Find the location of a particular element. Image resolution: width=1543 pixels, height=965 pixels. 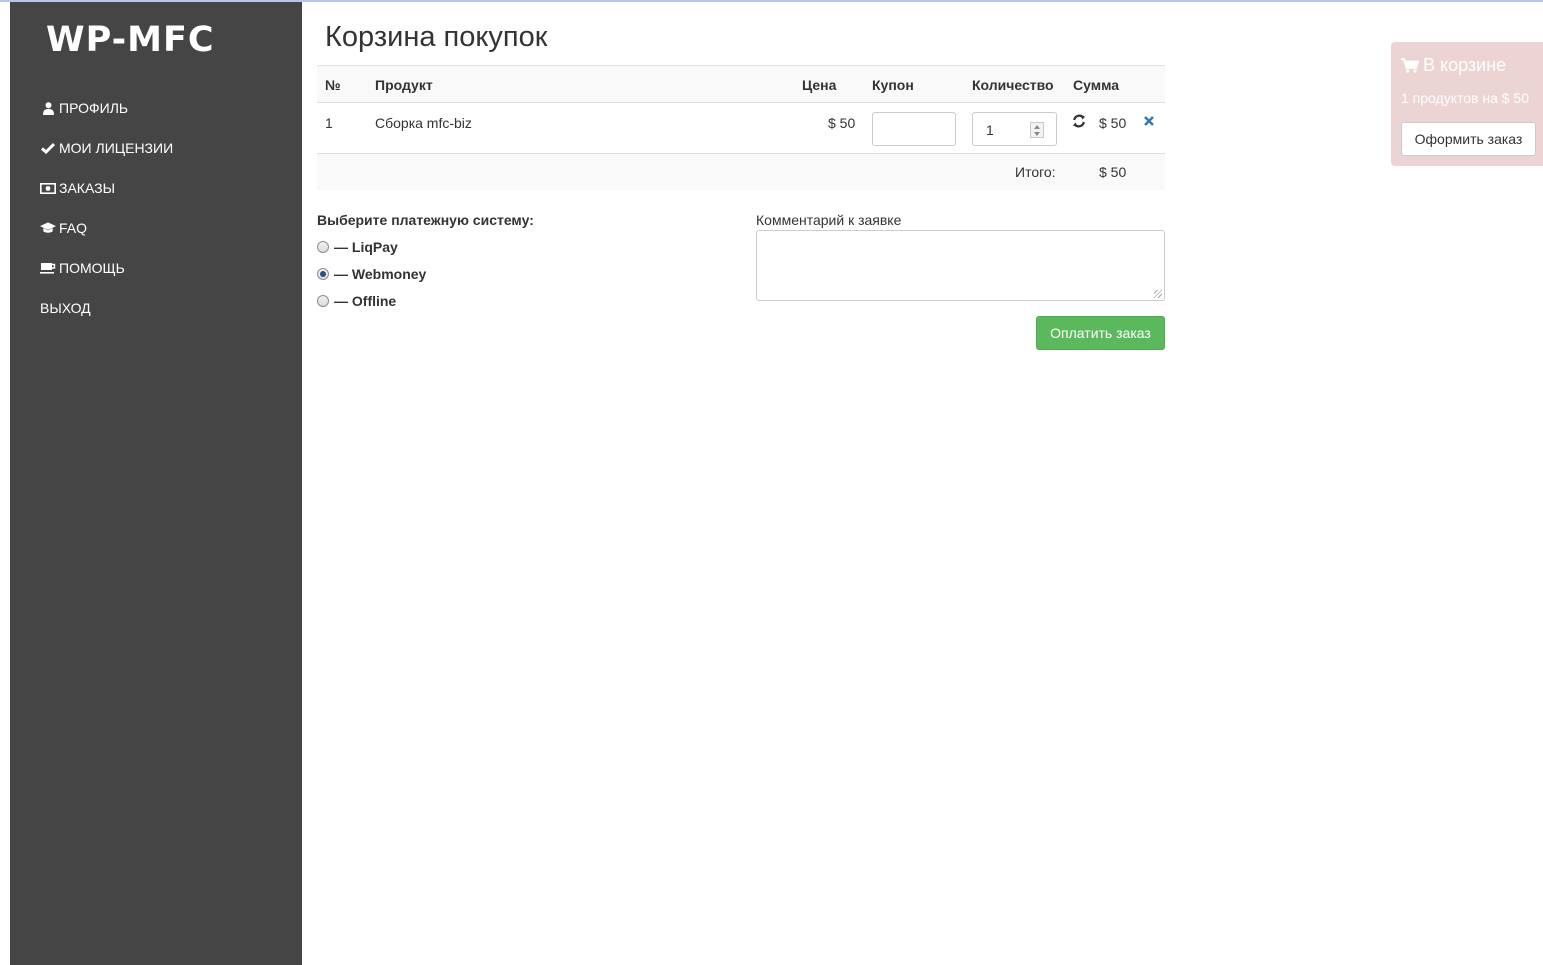

check-icon is located at coordinates (48, 148).